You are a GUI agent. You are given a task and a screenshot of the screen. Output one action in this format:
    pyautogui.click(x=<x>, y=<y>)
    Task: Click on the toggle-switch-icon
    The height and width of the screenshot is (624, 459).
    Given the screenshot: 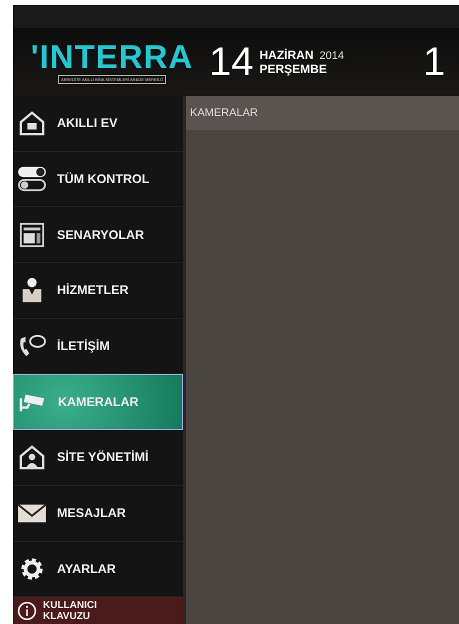 What is the action you would take?
    pyautogui.click(x=32, y=179)
    